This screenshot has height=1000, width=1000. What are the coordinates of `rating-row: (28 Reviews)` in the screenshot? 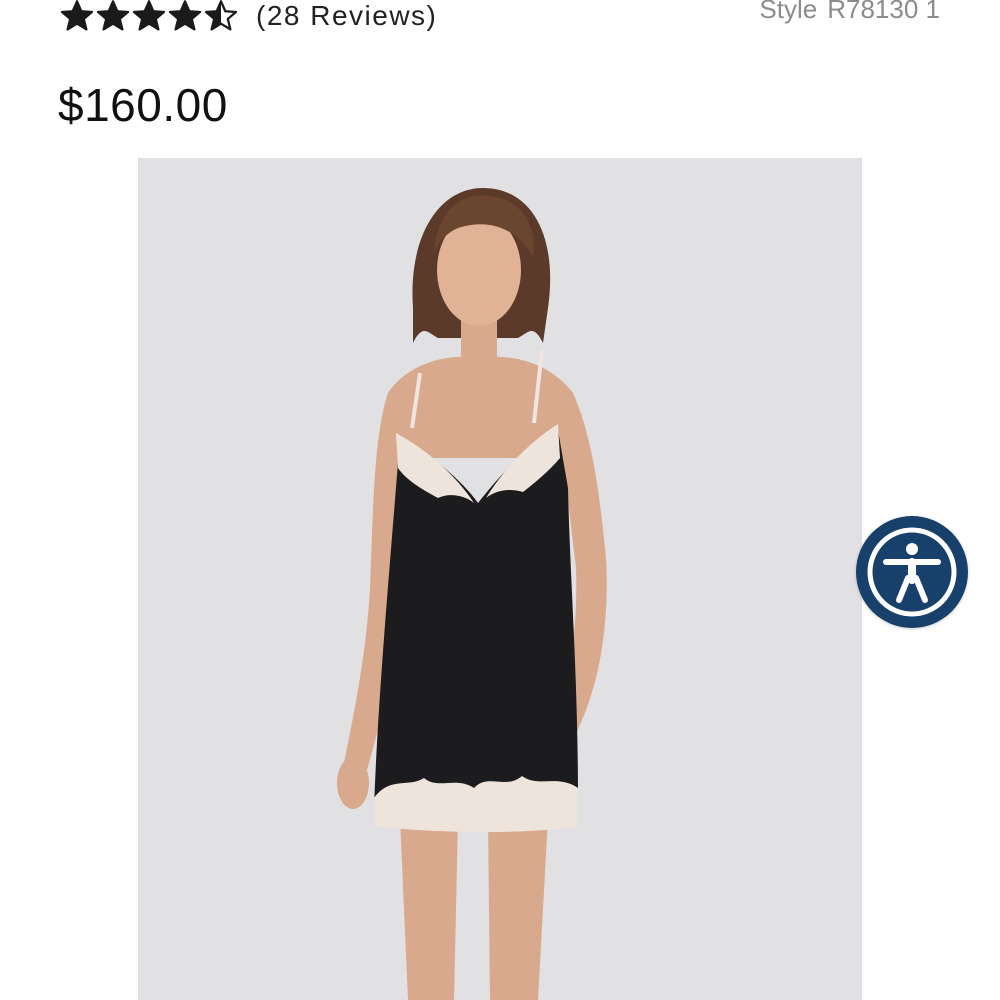 It's located at (248, 18).